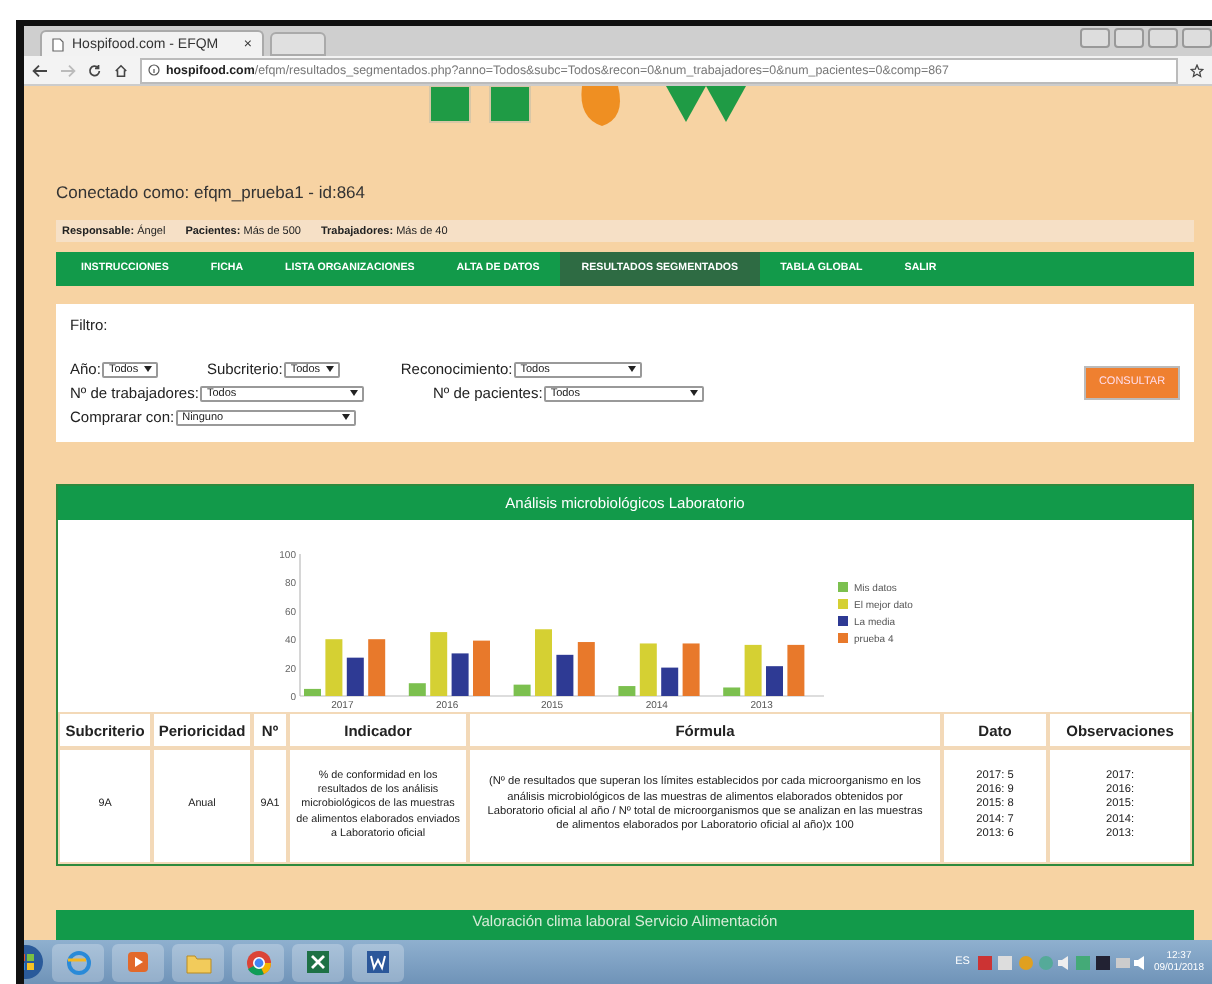  Describe the element at coordinates (1095, 38) in the screenshot. I see `user-button` at that location.